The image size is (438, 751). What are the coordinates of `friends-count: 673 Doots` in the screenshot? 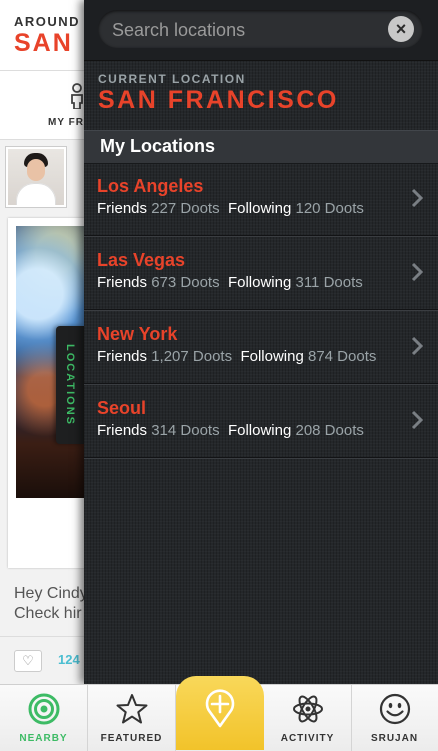 It's located at (185, 282).